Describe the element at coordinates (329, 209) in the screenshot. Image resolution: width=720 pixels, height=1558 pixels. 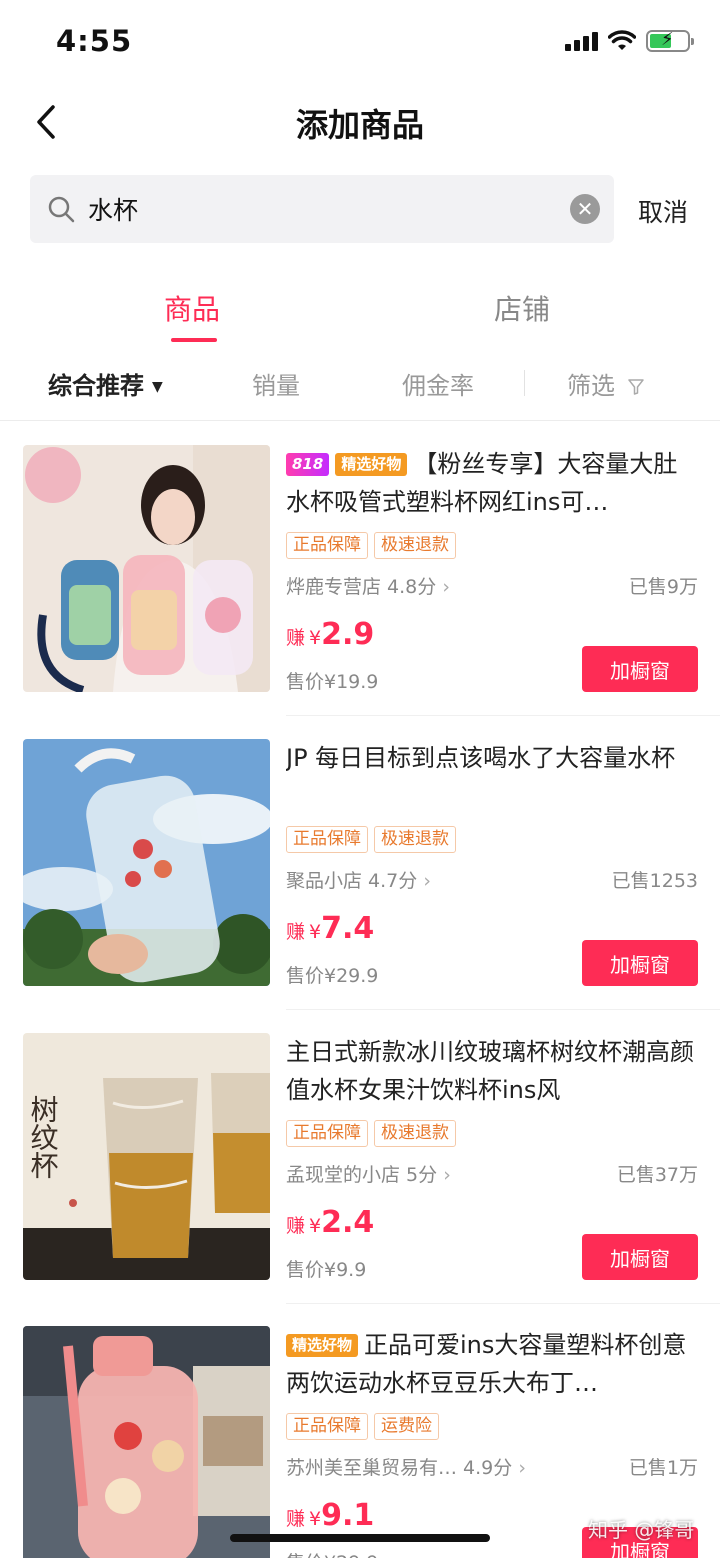
I see `search-input` at that location.